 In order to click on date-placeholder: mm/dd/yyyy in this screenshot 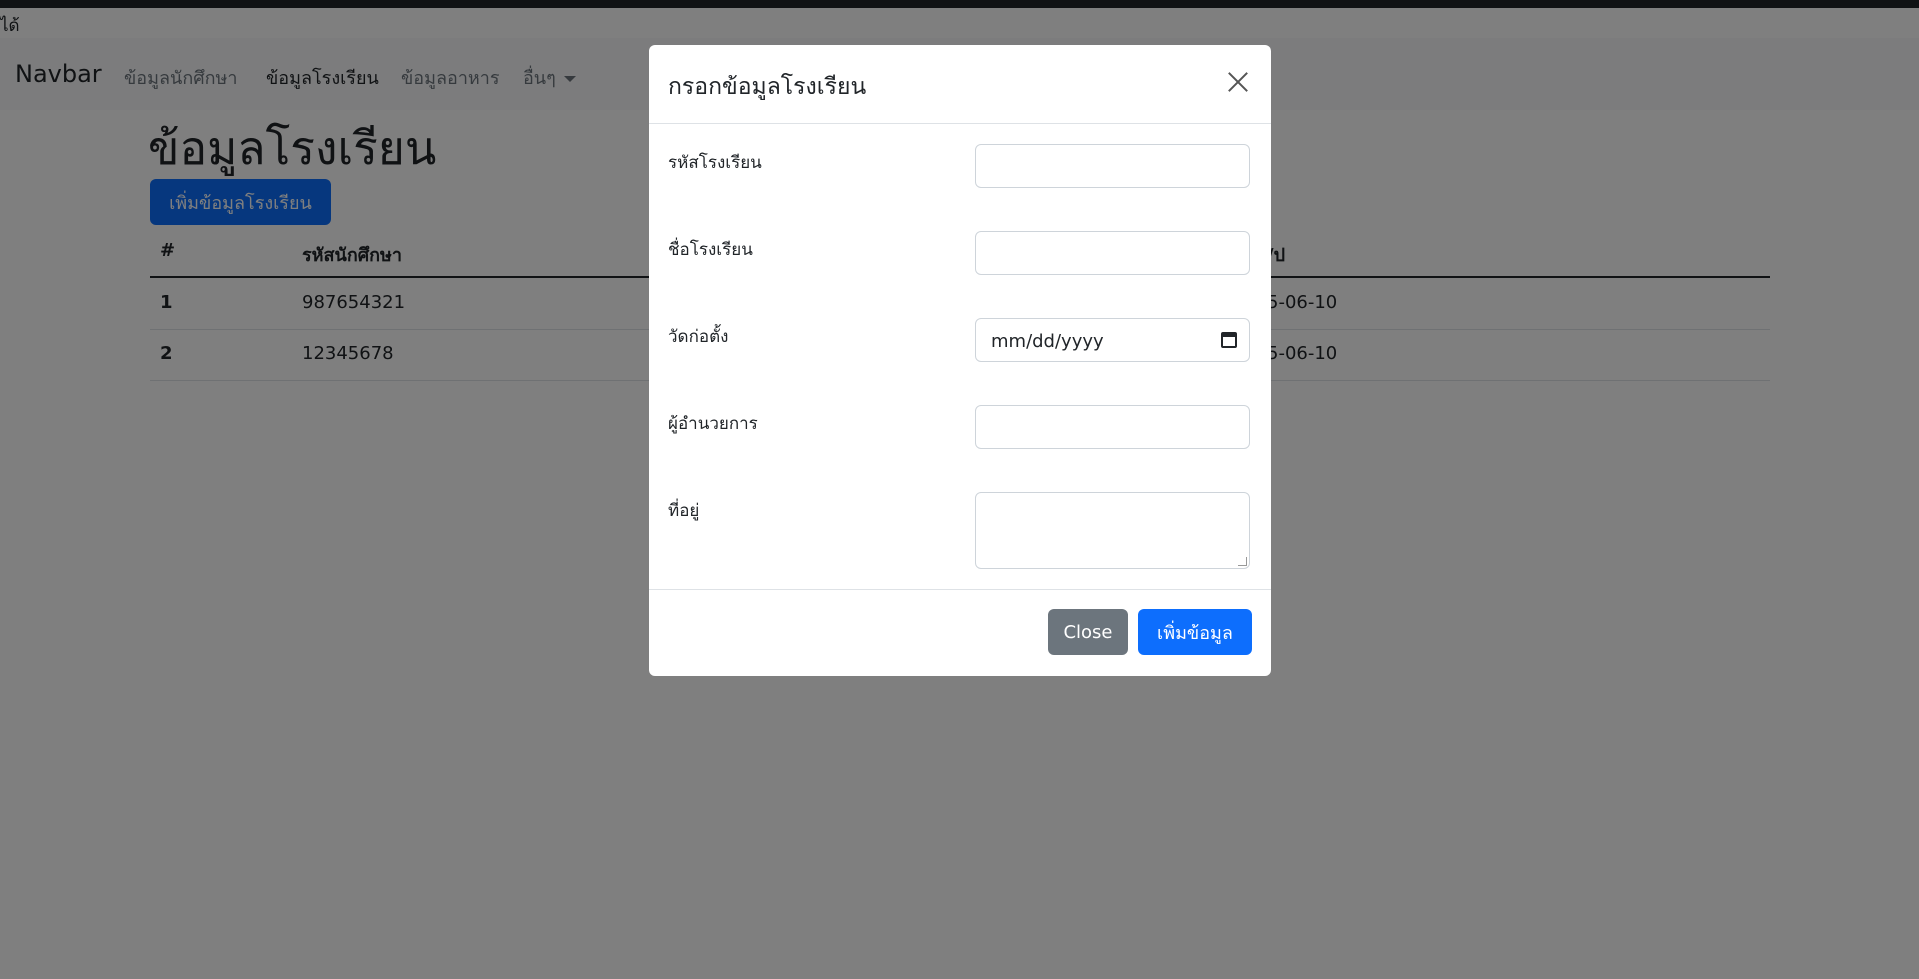, I will do `click(1047, 341)`.